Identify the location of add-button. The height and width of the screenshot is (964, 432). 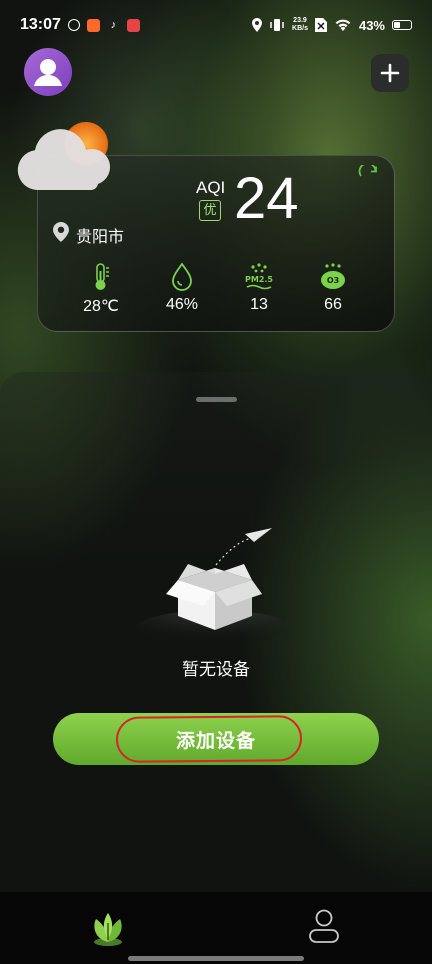
(390, 73).